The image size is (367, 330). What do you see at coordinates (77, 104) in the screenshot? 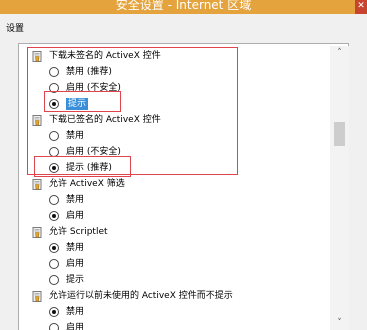
I see `option-label-selected: 提示` at bounding box center [77, 104].